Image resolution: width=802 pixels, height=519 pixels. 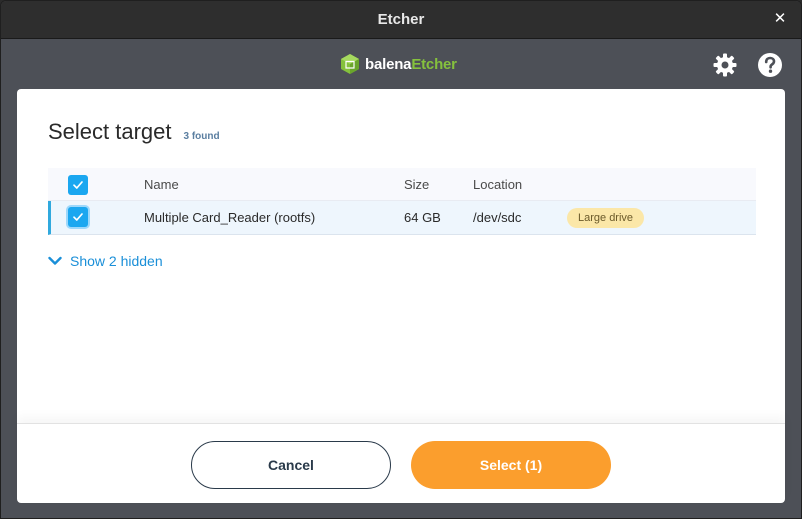 What do you see at coordinates (416, 184) in the screenshot?
I see `column-header-size: Size` at bounding box center [416, 184].